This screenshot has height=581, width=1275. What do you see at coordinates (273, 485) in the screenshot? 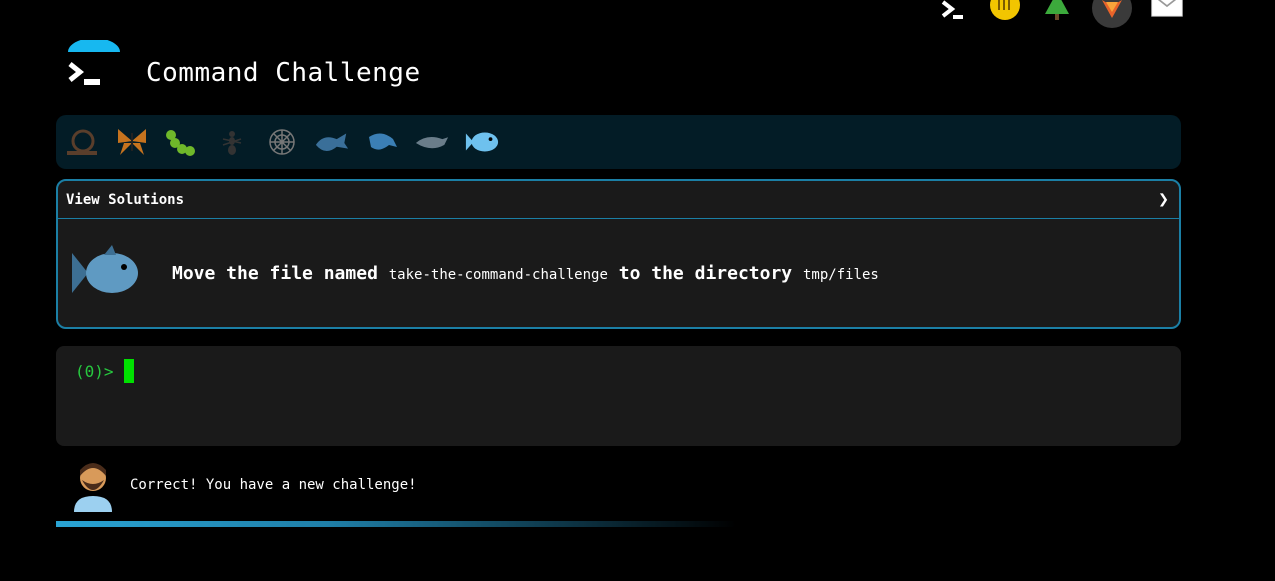
I see `feedback-message: Correct! You have a new challenge!` at bounding box center [273, 485].